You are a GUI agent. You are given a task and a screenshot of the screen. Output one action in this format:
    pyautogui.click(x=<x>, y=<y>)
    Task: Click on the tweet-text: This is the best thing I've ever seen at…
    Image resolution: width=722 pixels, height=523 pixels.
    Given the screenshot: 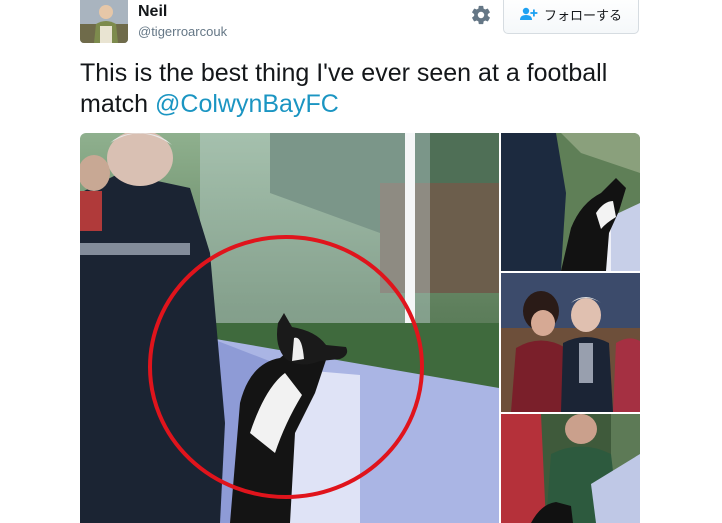 What is the action you would take?
    pyautogui.click(x=360, y=89)
    